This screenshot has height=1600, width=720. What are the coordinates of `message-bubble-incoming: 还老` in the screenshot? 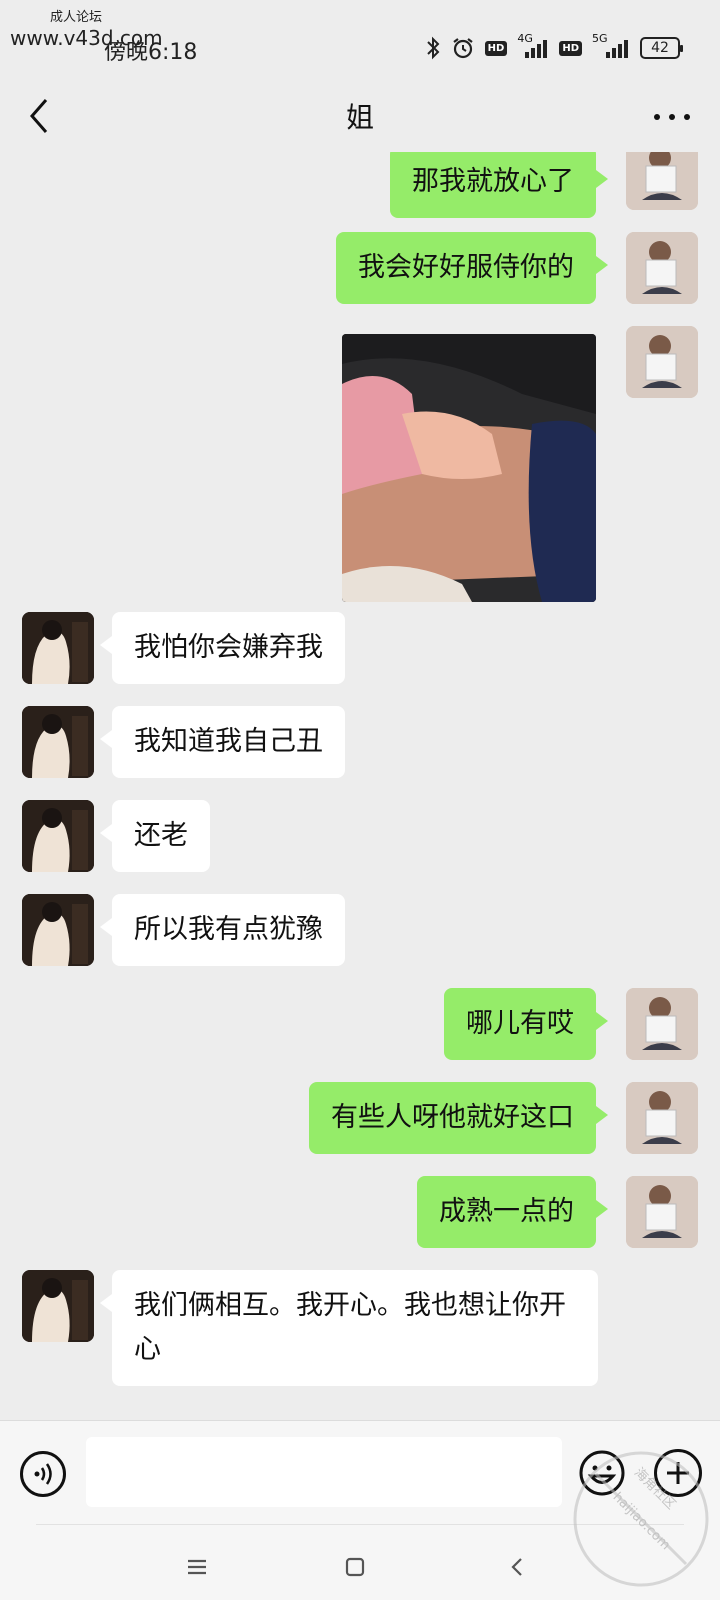 It's located at (155, 836).